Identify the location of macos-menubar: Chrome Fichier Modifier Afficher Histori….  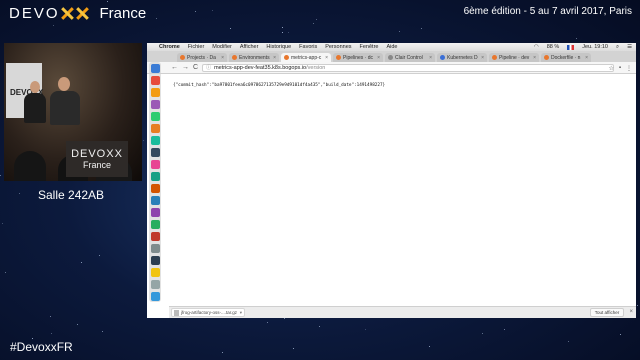
(391, 47).